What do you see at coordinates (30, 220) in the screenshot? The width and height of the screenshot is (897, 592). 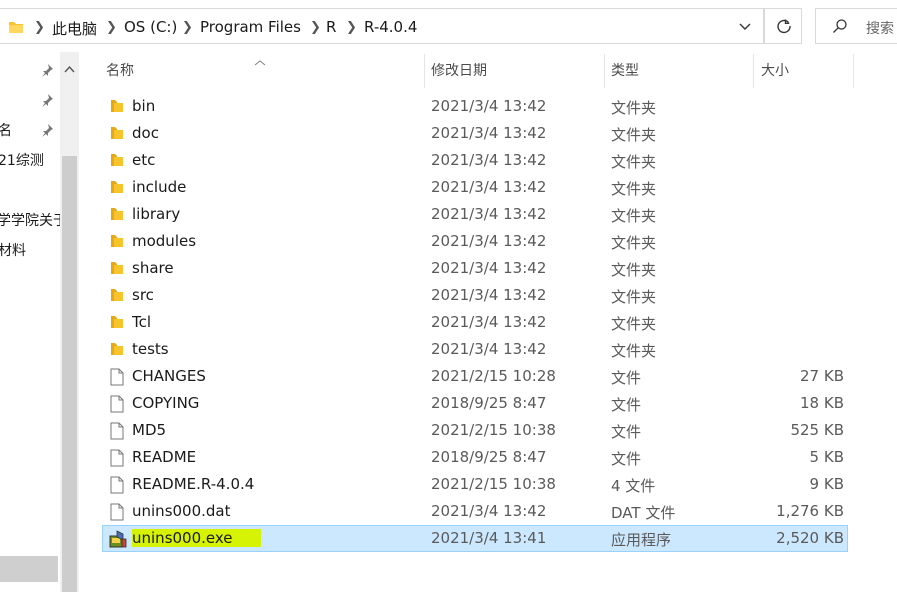 I see `nav-item: 学学院关于` at bounding box center [30, 220].